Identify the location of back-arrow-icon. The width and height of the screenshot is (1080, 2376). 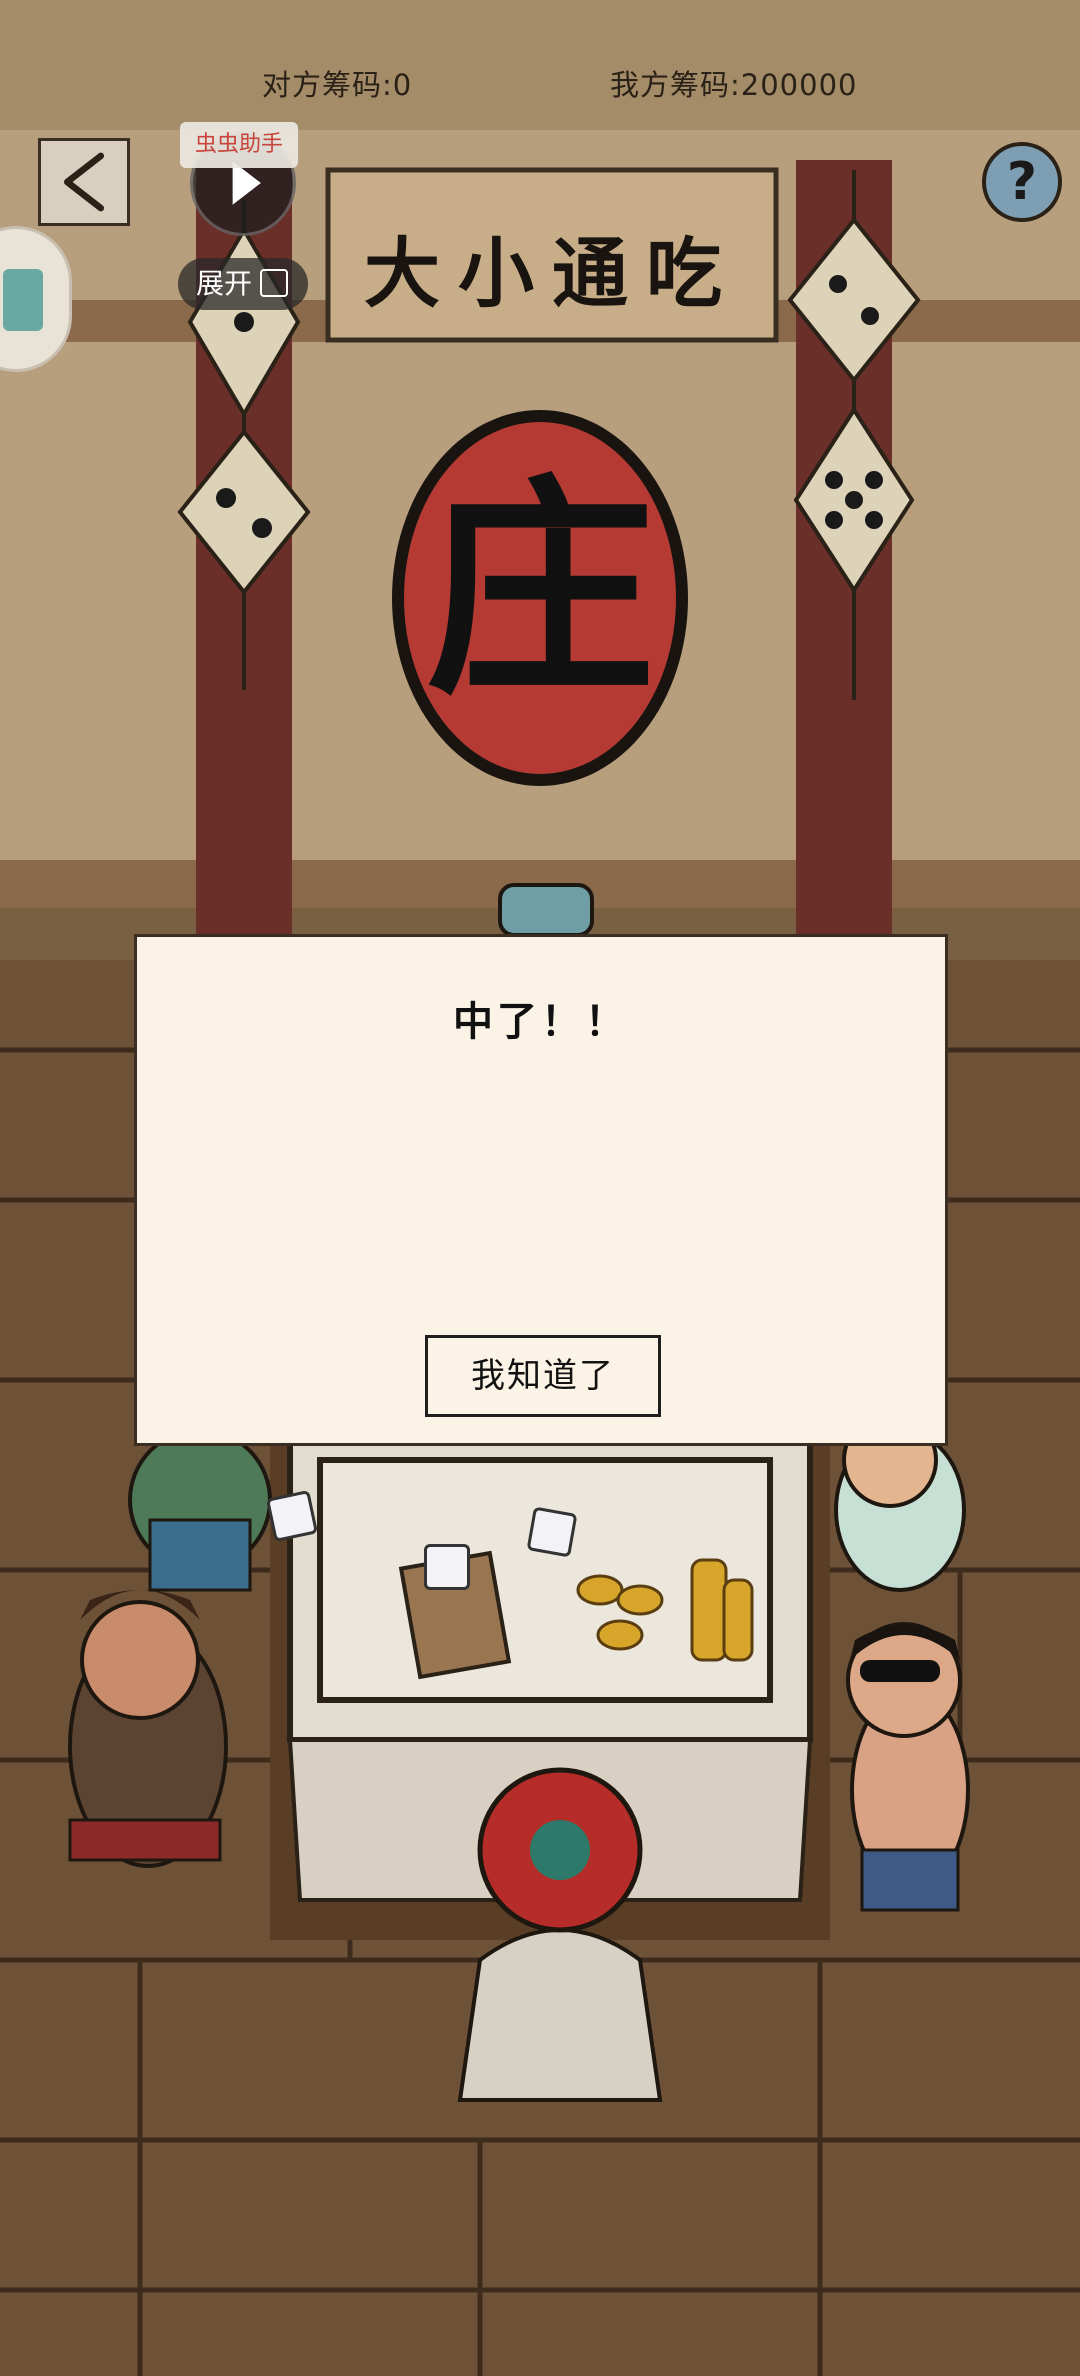
(84, 182).